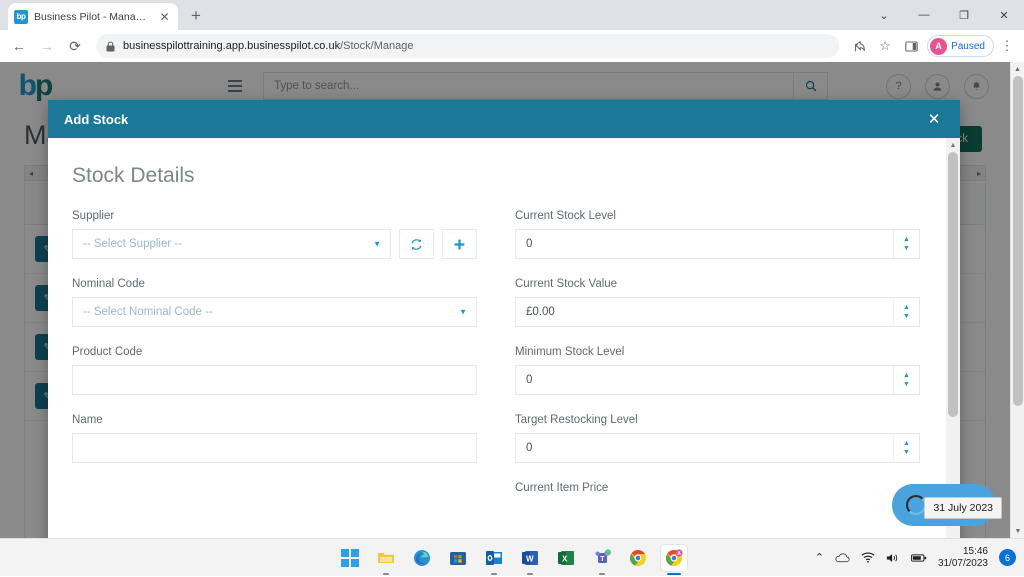 This screenshot has width=1024, height=577. What do you see at coordinates (953, 284) in the screenshot?
I see `modal-scrollbar-thumb` at bounding box center [953, 284].